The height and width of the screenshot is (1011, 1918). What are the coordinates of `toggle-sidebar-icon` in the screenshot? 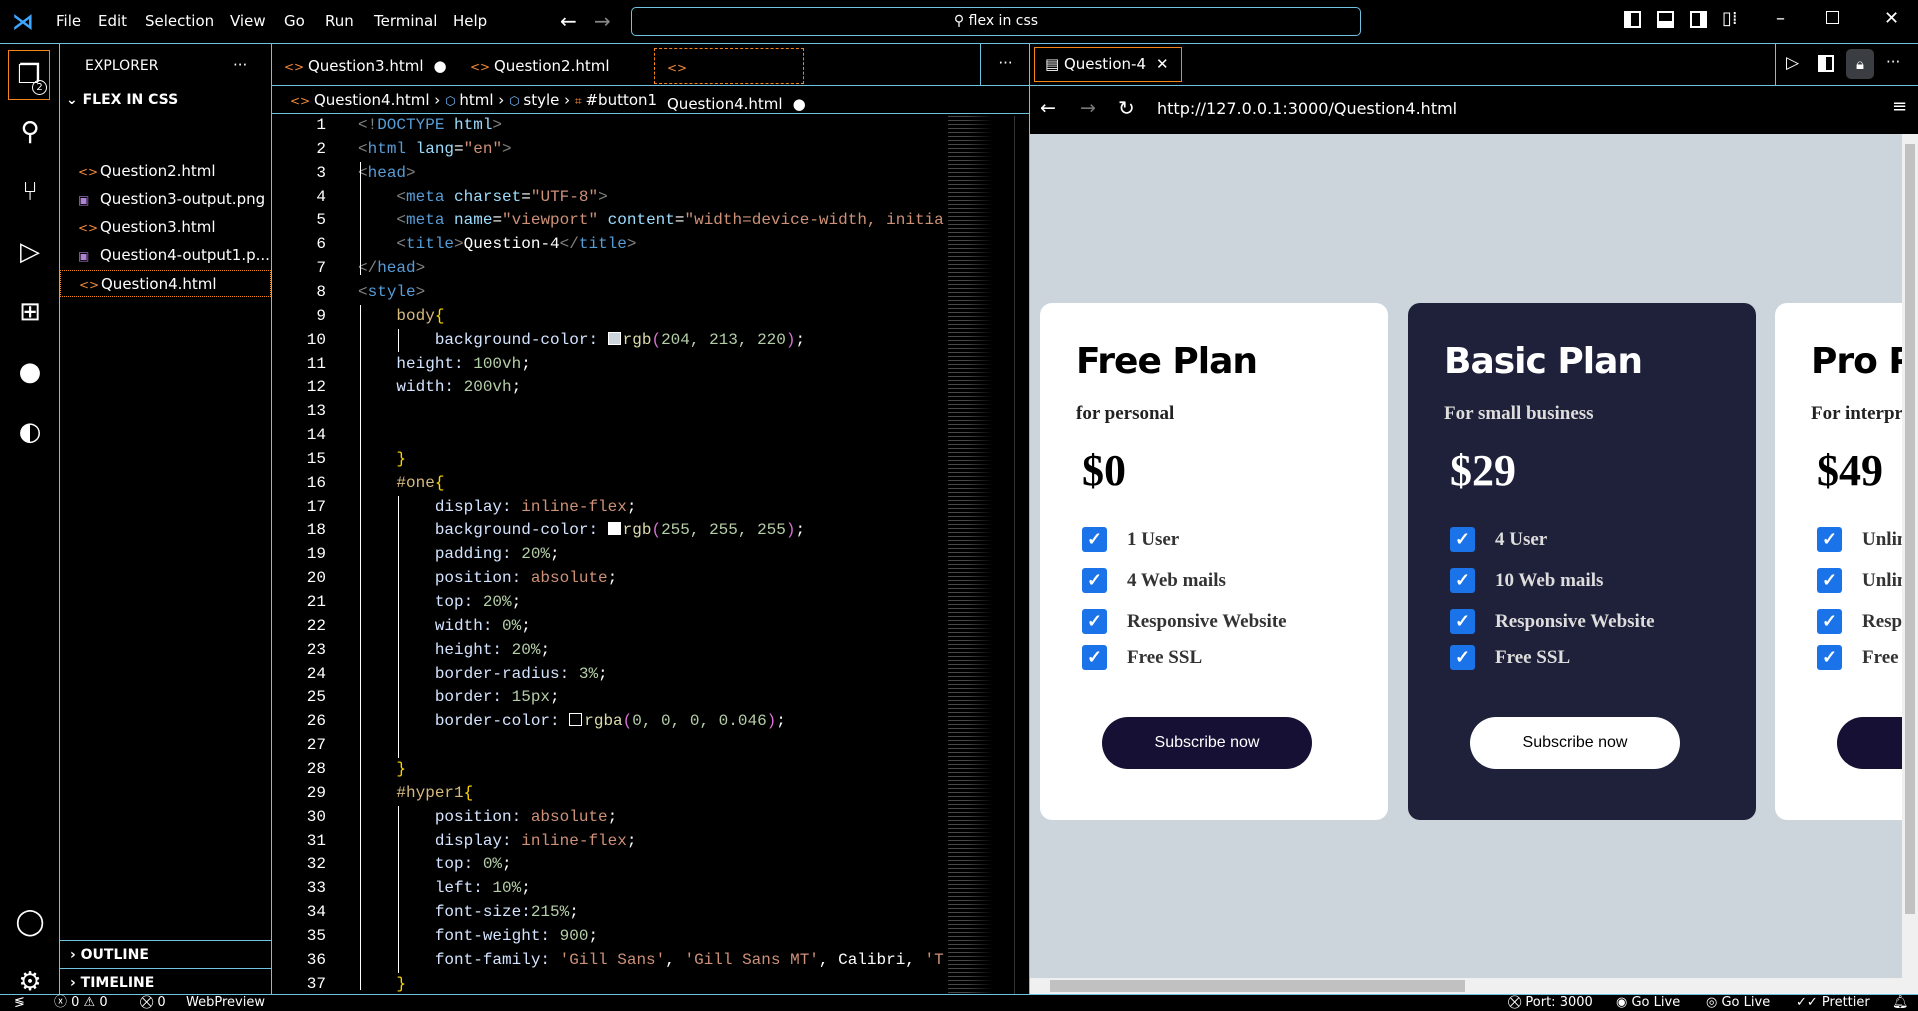 It's located at (1632, 19).